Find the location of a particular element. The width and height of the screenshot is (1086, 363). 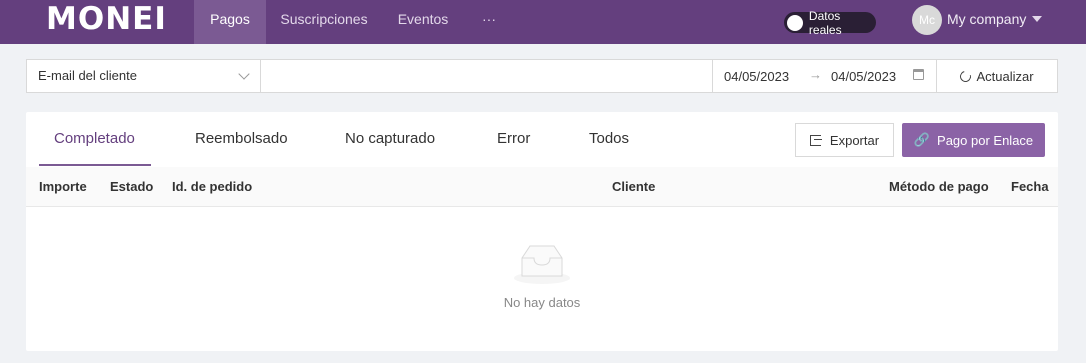

refresh-button: Actualizar is located at coordinates (997, 76).